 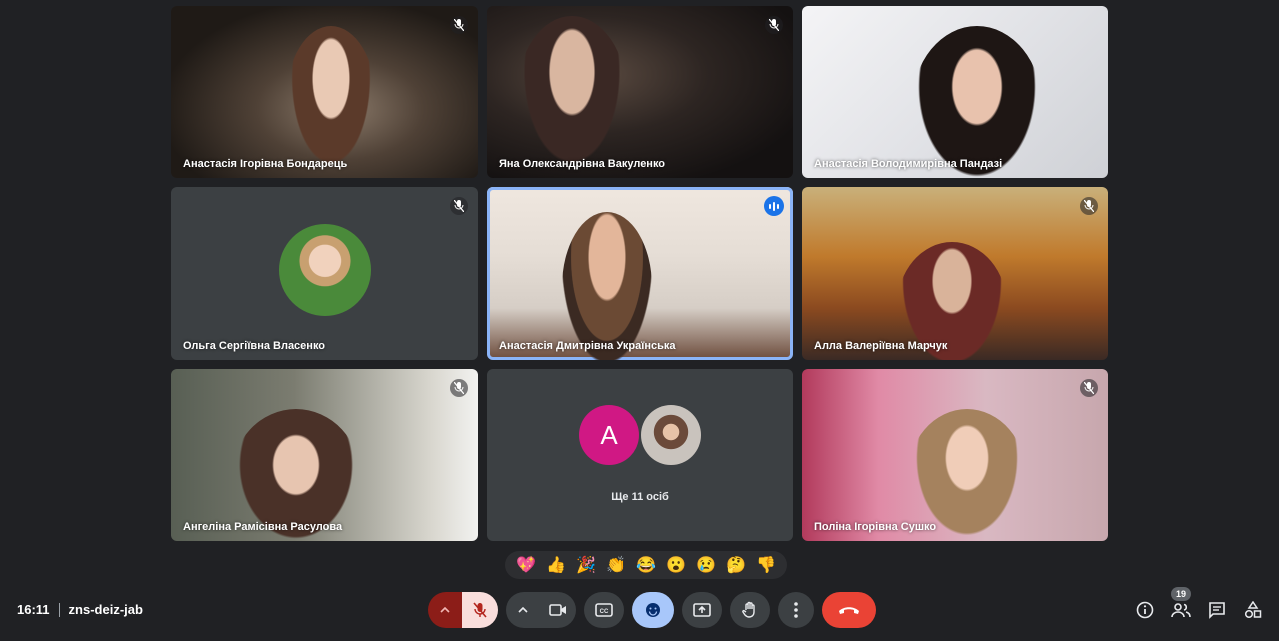 What do you see at coordinates (1181, 594) in the screenshot?
I see `people-count-badge: 19` at bounding box center [1181, 594].